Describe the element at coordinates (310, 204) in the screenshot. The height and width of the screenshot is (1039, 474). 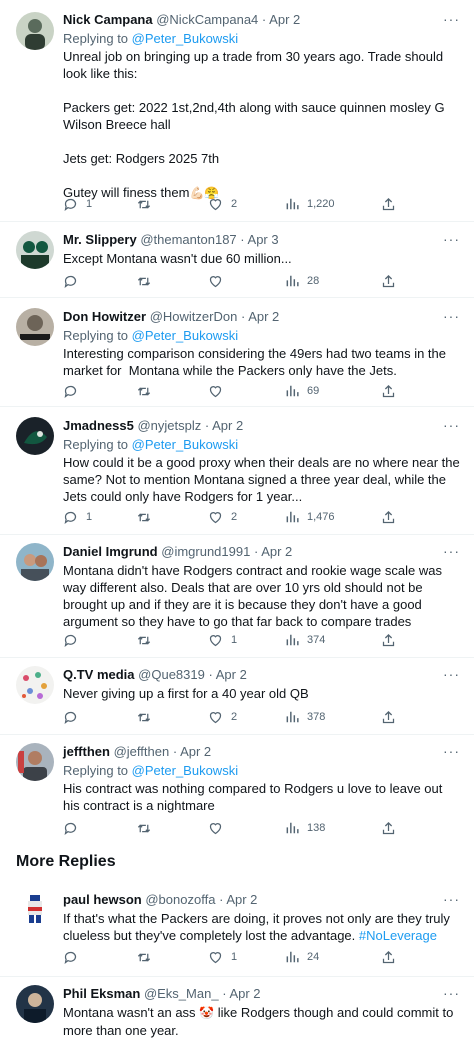
I see `views-button: 1,220` at that location.